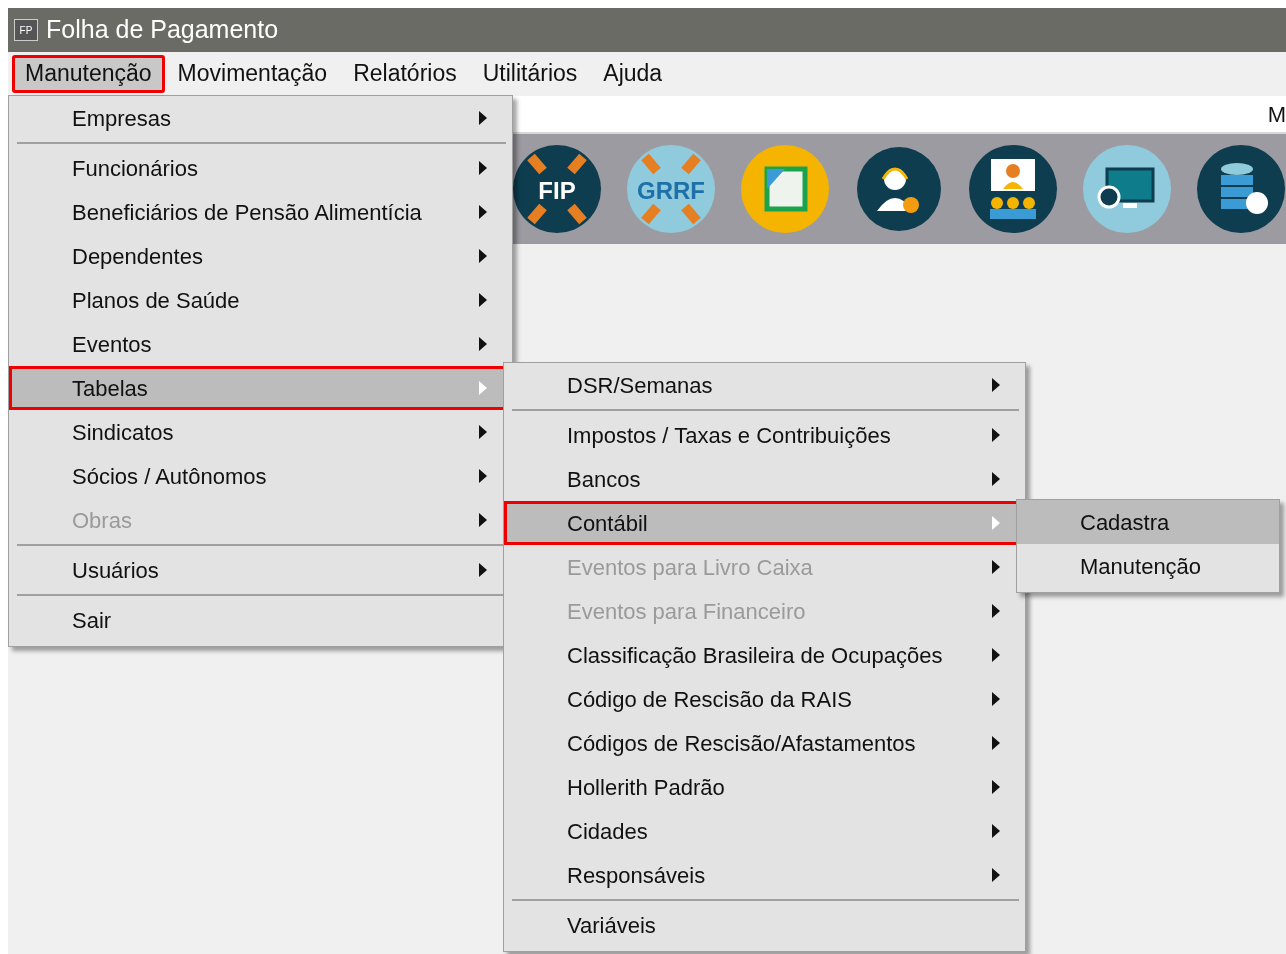 This screenshot has width=1286, height=954. I want to click on icon-label: GRRF, so click(671, 191).